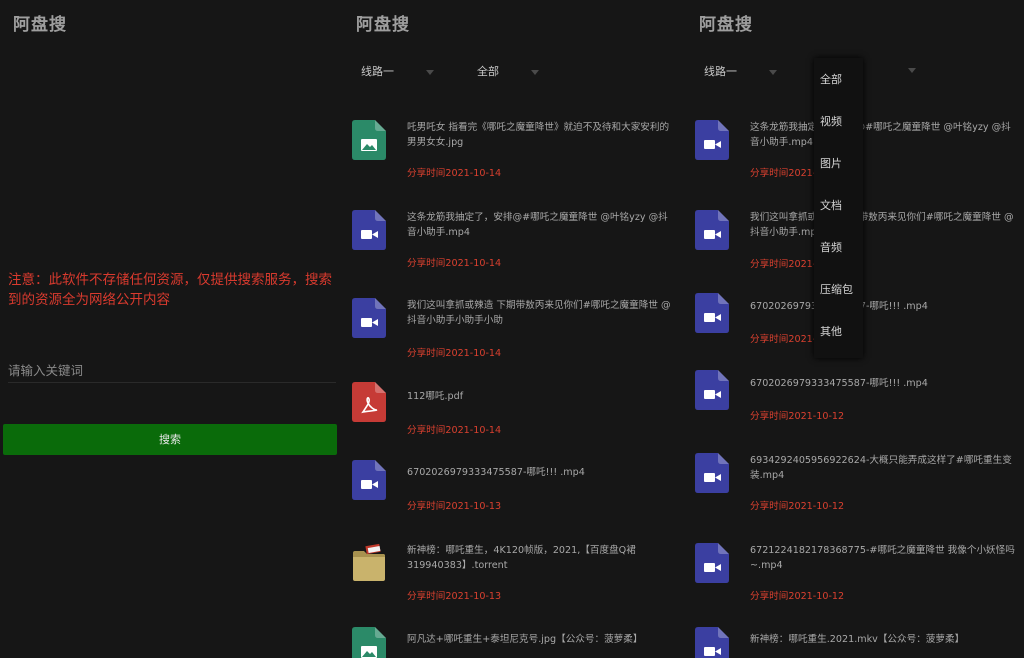 The image size is (1024, 658). What do you see at coordinates (831, 79) in the screenshot?
I see `type-option-all: 全部` at bounding box center [831, 79].